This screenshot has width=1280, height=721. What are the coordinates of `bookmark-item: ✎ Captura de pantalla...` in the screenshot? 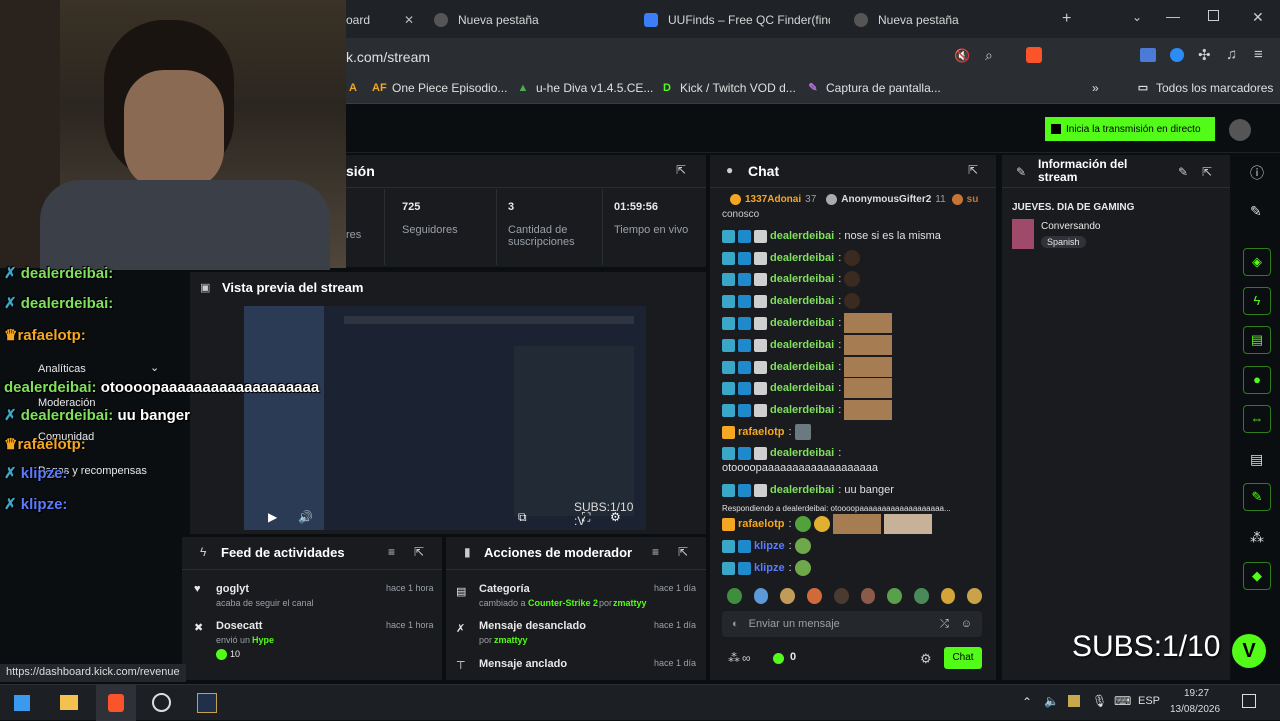 It's located at (873, 88).